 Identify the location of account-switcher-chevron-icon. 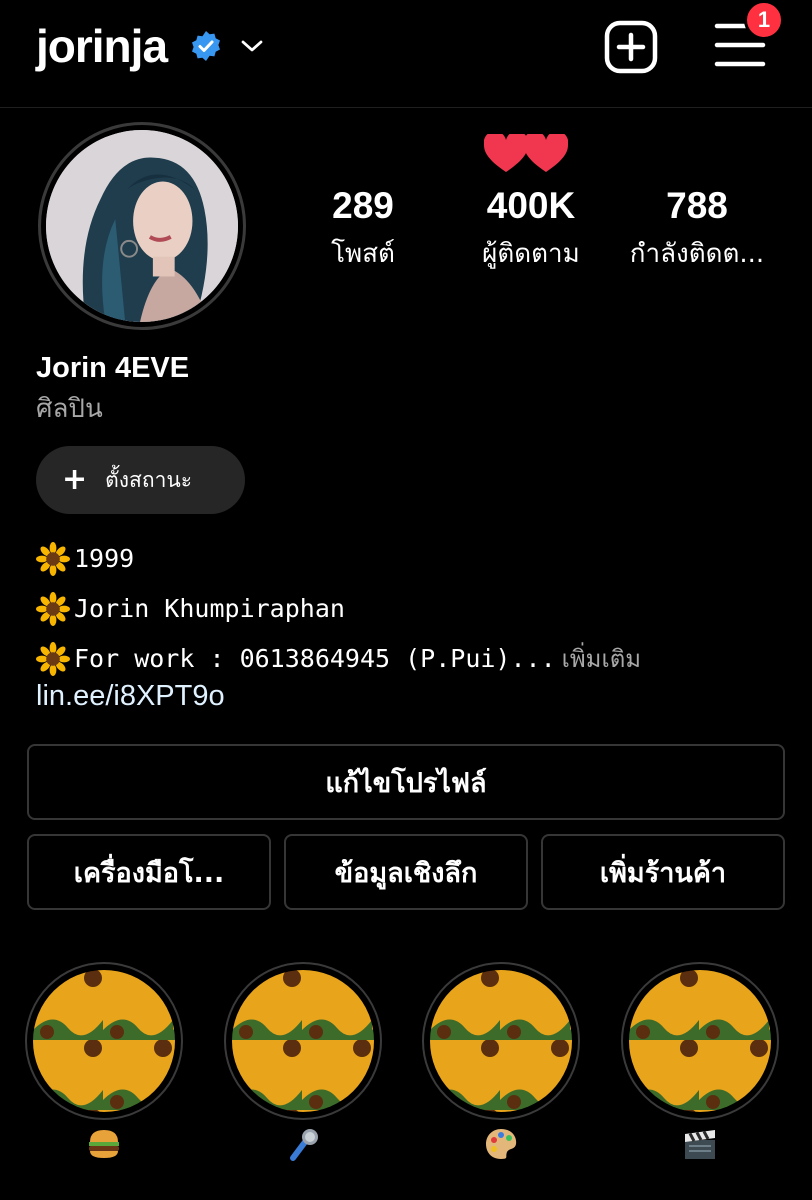
(252, 46).